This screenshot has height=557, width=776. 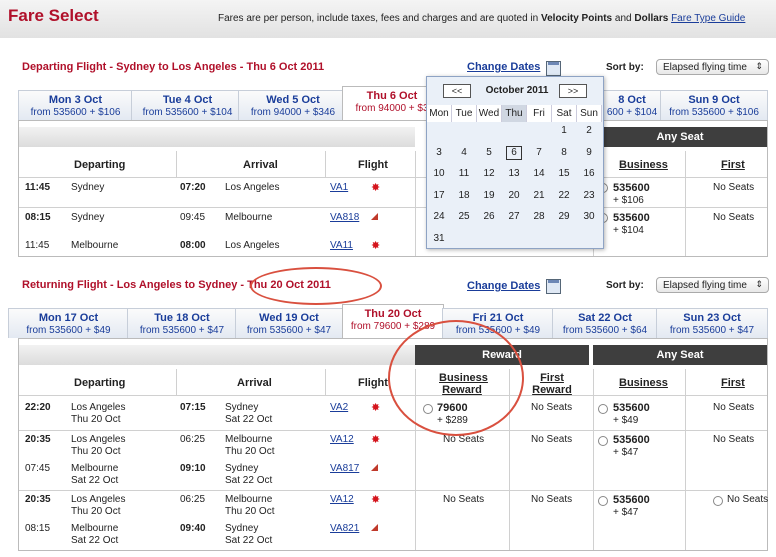 What do you see at coordinates (625, 67) in the screenshot?
I see `sort-label: Sort by:` at bounding box center [625, 67].